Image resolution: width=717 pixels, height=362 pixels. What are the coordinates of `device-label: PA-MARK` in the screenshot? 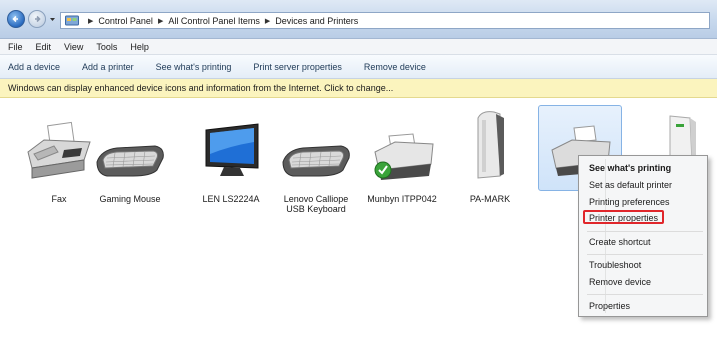 It's located at (490, 199).